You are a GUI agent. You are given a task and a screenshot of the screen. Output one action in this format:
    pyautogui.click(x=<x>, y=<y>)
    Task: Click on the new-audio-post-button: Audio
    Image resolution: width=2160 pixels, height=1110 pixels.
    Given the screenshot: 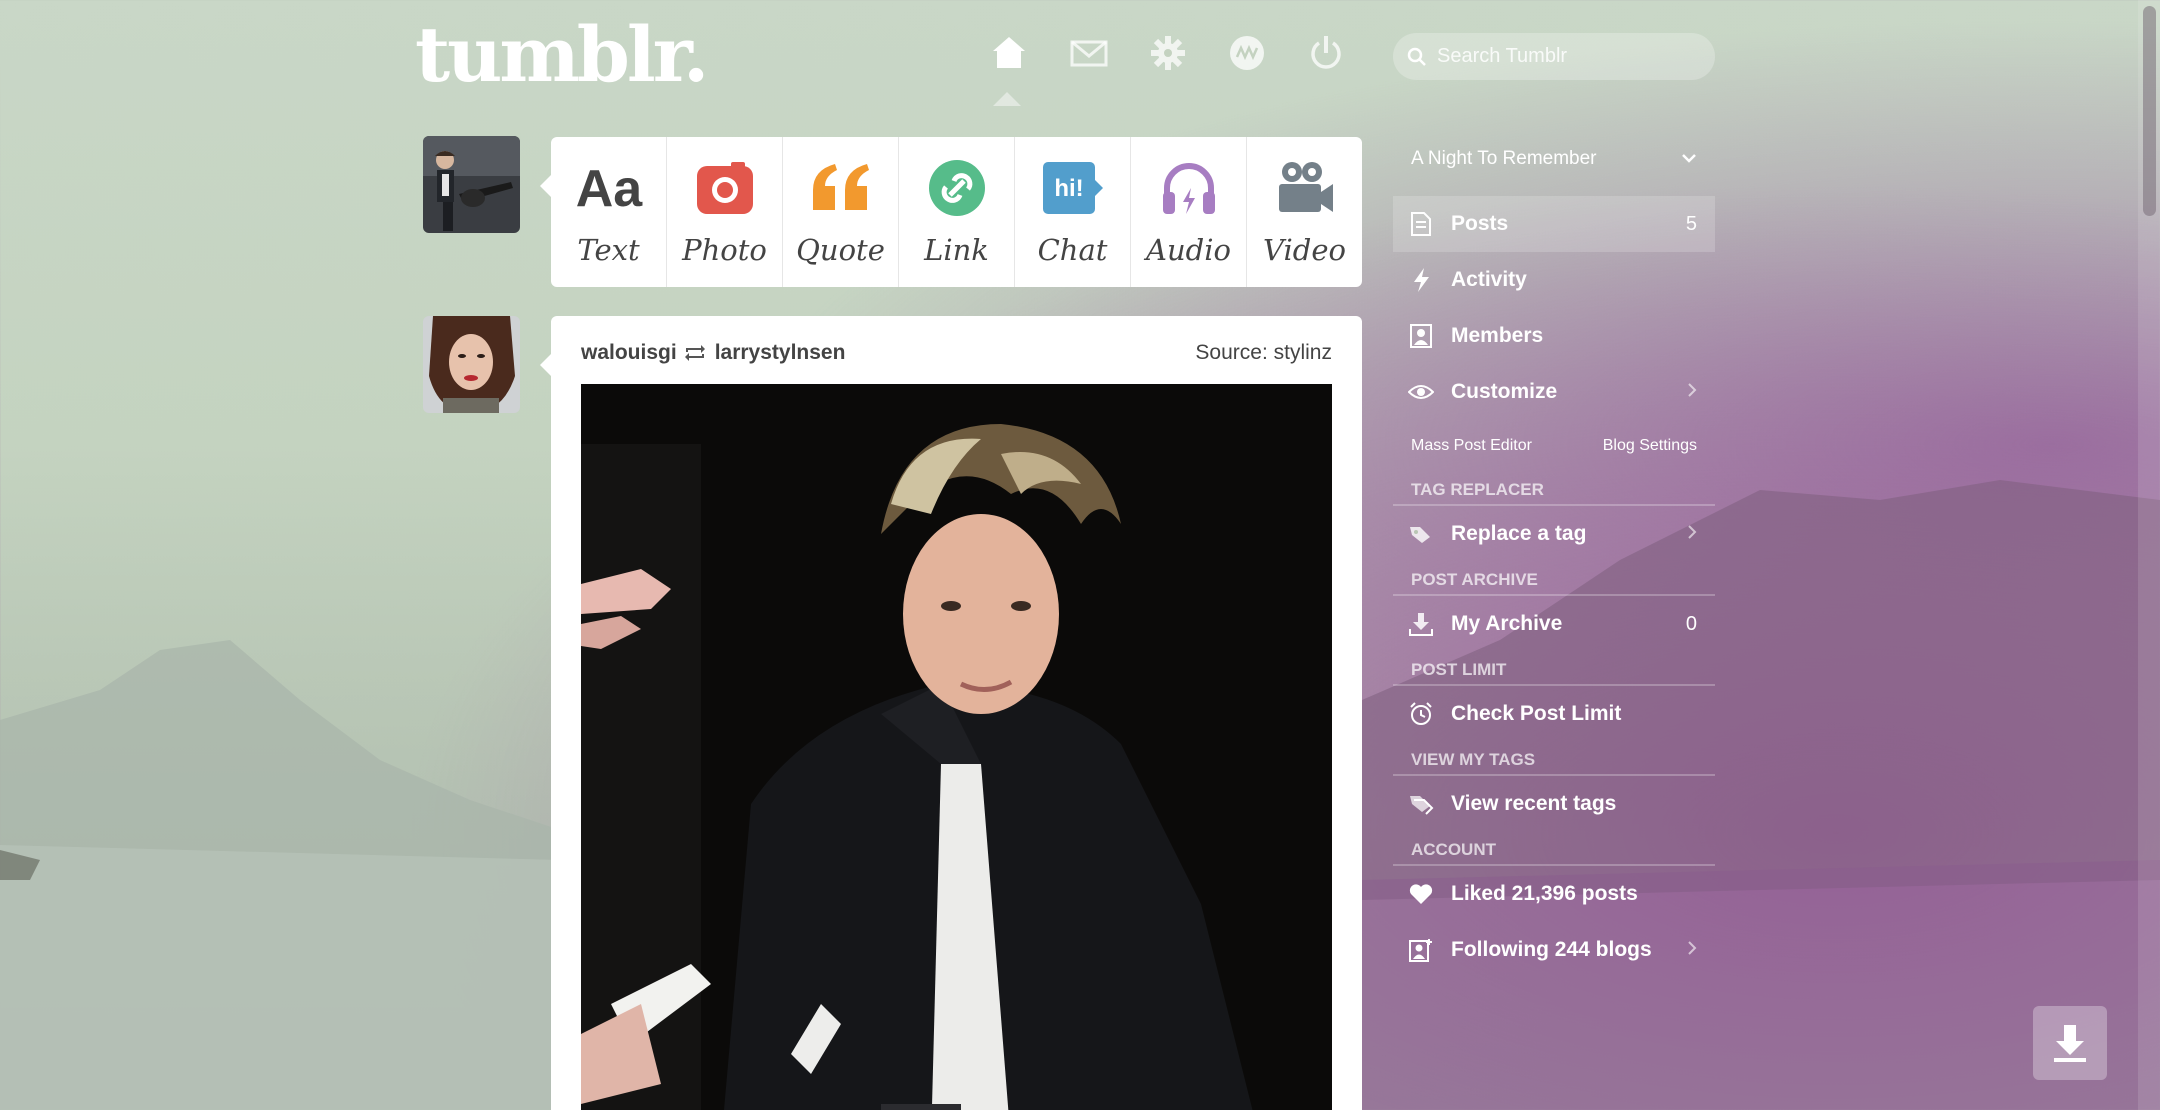 What is the action you would take?
    pyautogui.click(x=1189, y=212)
    